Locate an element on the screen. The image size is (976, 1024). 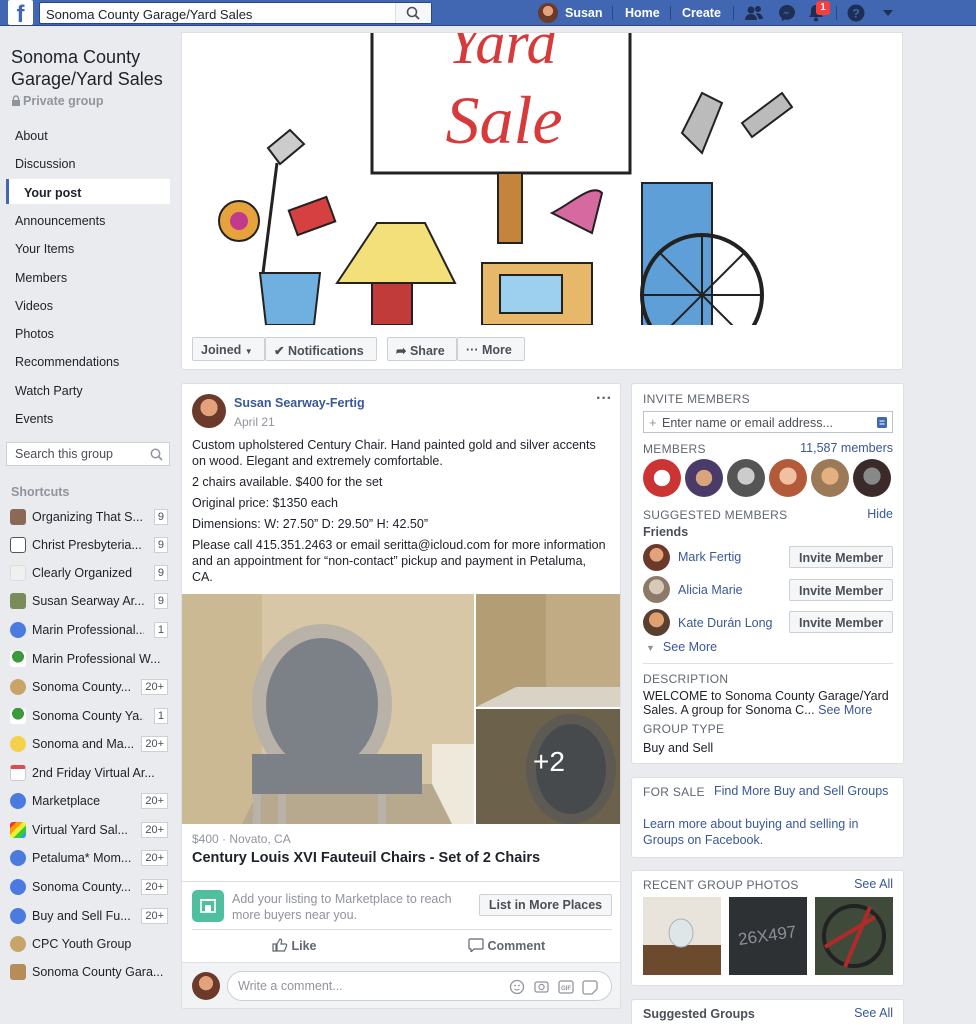
global-search-input: Sonoma County Garage/Yard Sales is located at coordinates (235, 13).